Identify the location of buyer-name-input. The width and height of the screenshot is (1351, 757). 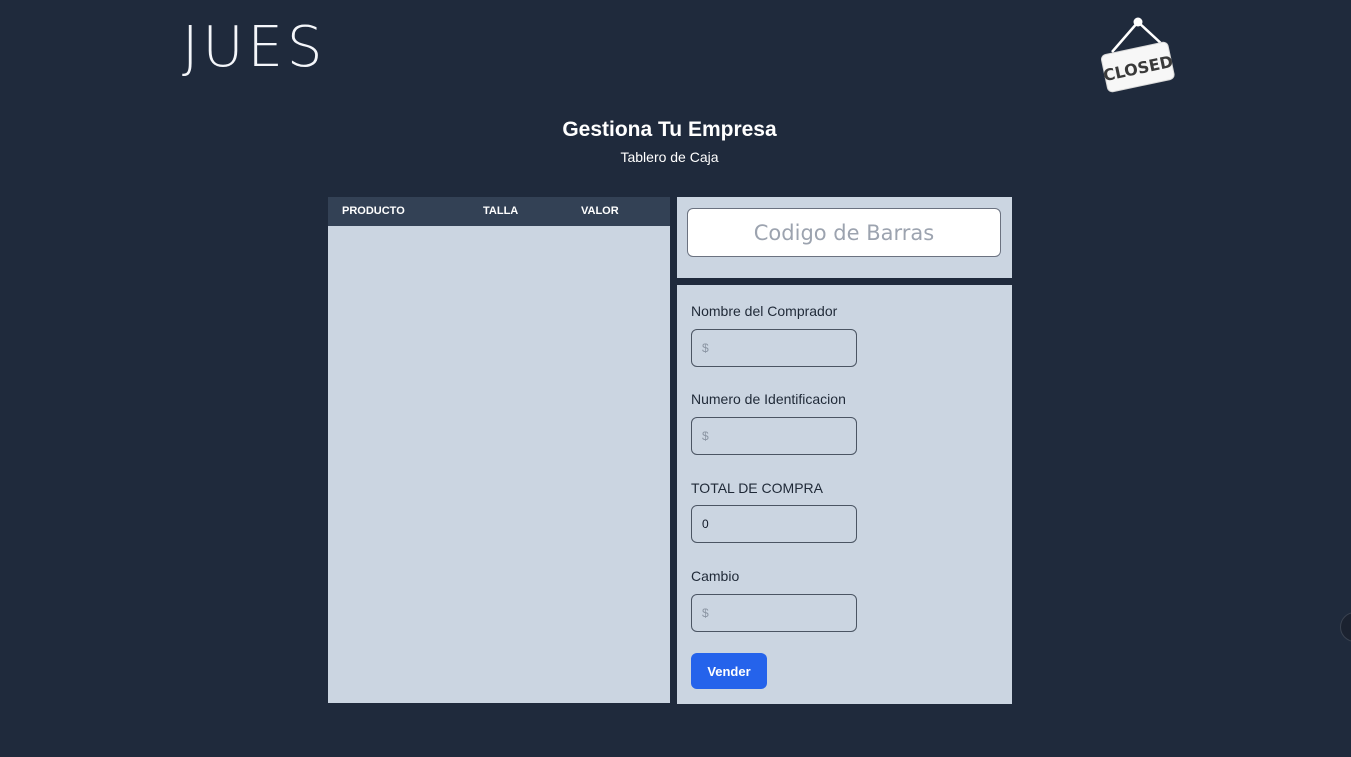
(774, 348).